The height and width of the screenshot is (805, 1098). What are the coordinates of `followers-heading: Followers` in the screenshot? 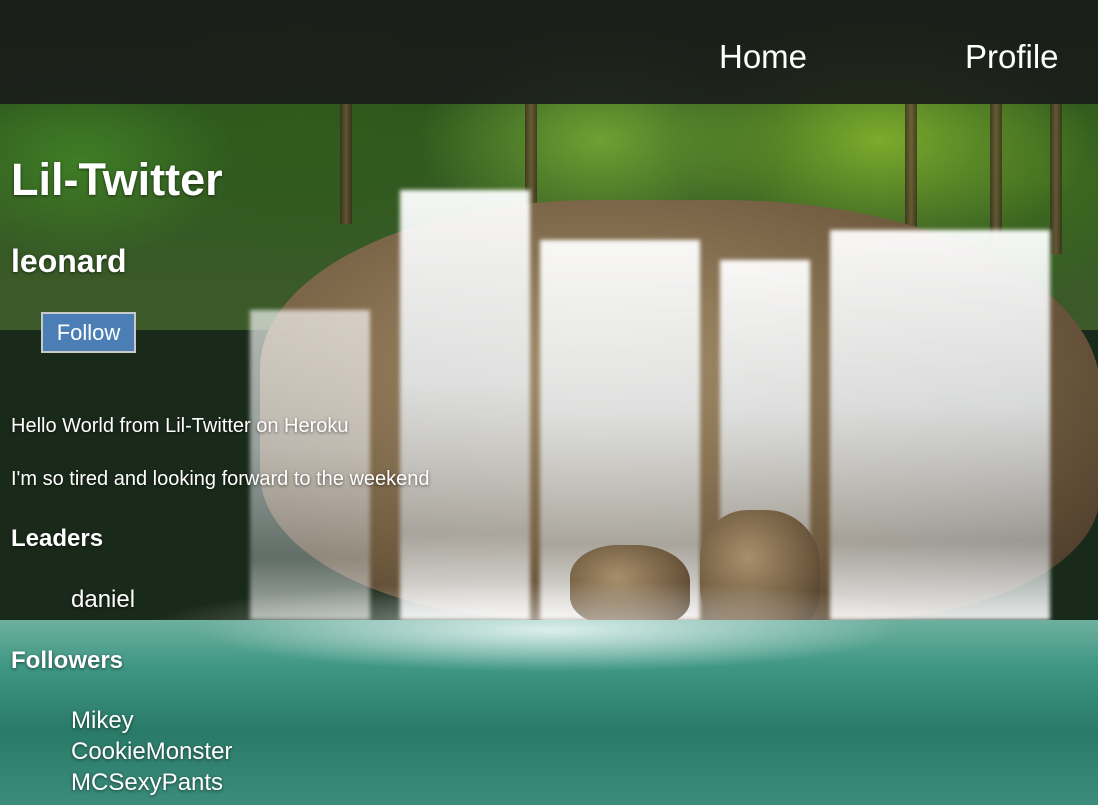 It's located at (67, 660).